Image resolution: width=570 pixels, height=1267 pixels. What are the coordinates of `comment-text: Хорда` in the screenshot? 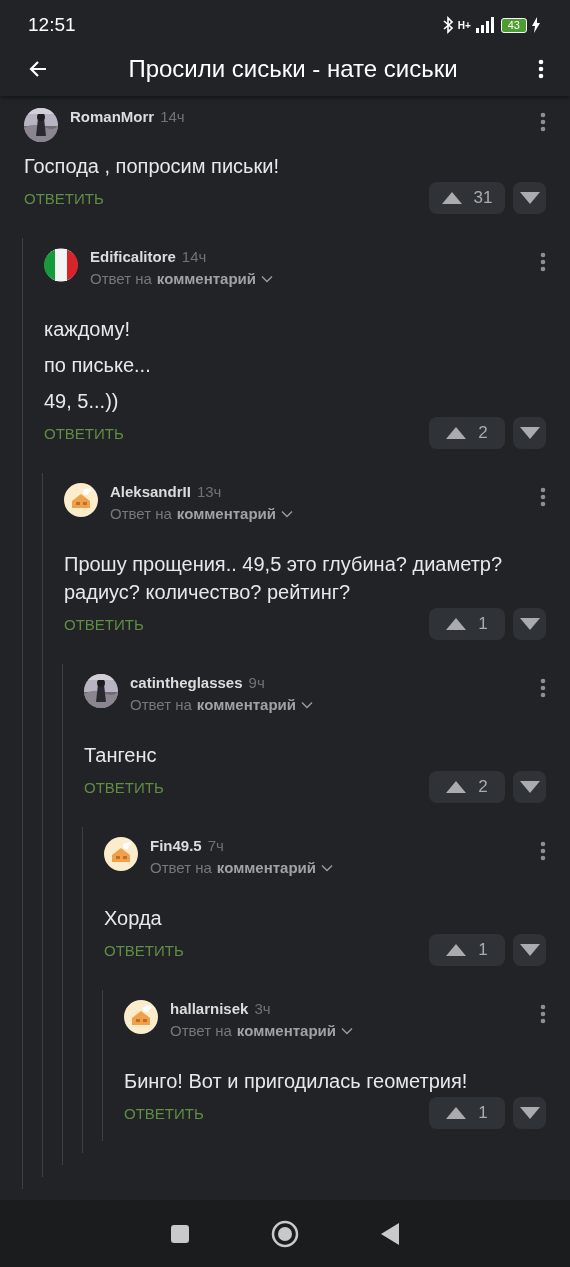 It's located at (133, 918).